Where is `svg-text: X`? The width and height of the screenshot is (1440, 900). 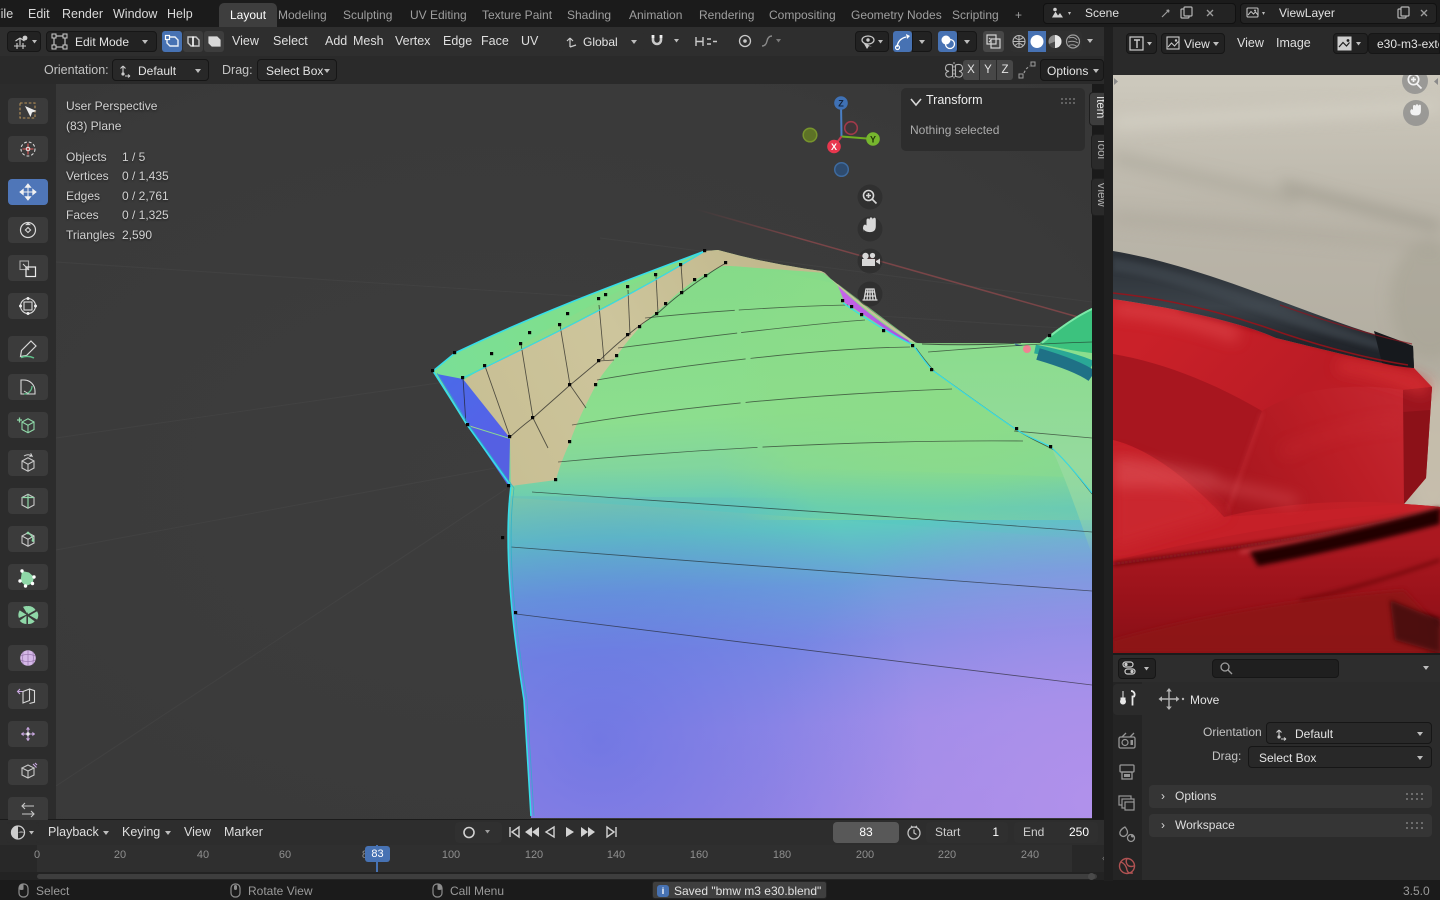 svg-text: X is located at coordinates (834, 147).